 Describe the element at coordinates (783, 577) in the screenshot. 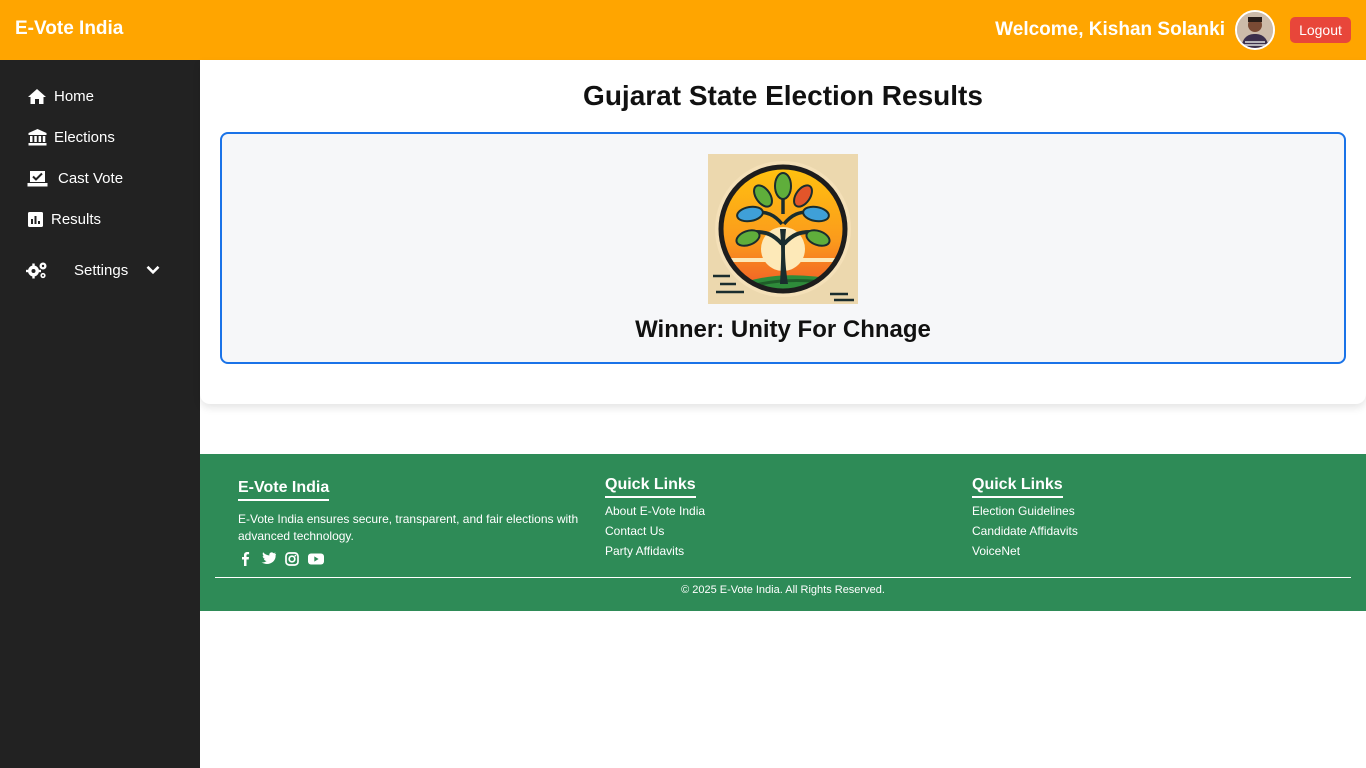

I see `footer-divider` at that location.